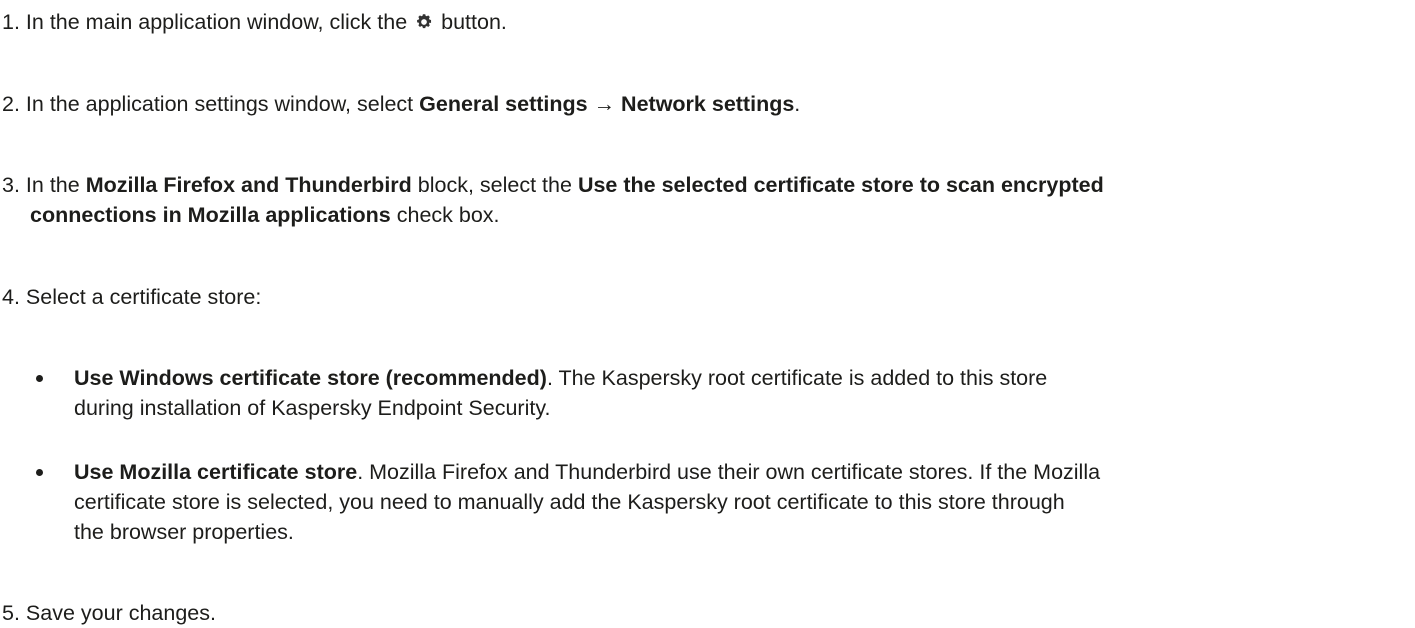 The width and height of the screenshot is (1415, 628). What do you see at coordinates (210, 215) in the screenshot?
I see `checkbox-name-cont: connections in Mozilla applications` at bounding box center [210, 215].